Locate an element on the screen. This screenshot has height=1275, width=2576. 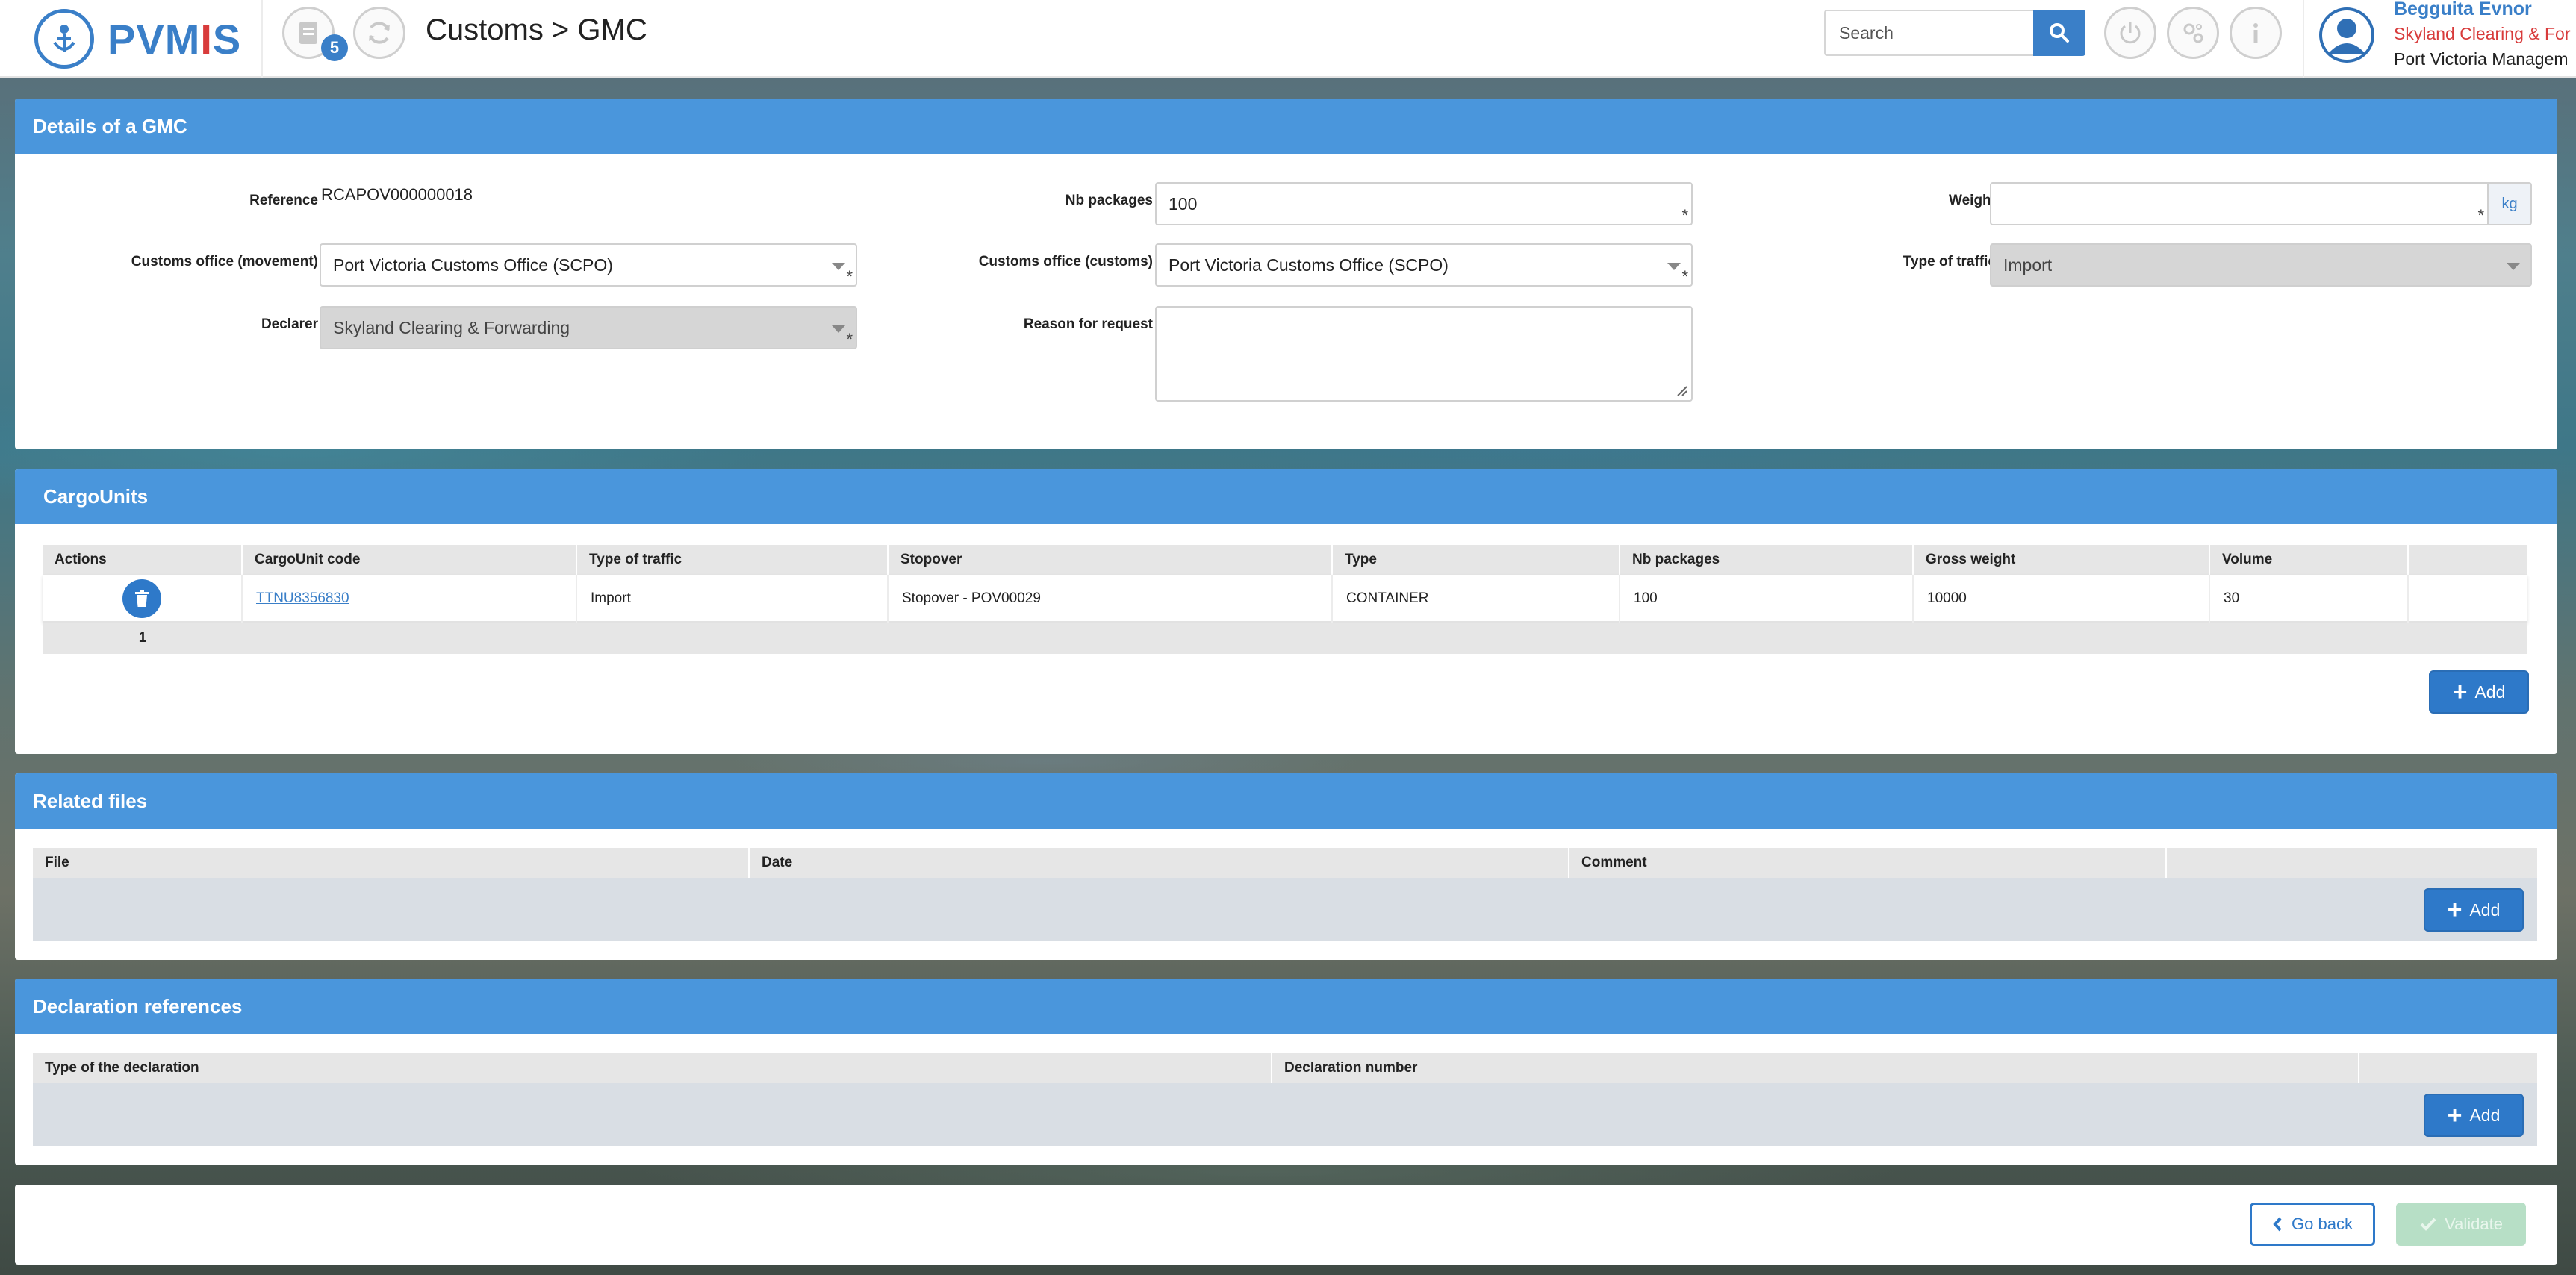
pagination: 1 is located at coordinates (1285, 638).